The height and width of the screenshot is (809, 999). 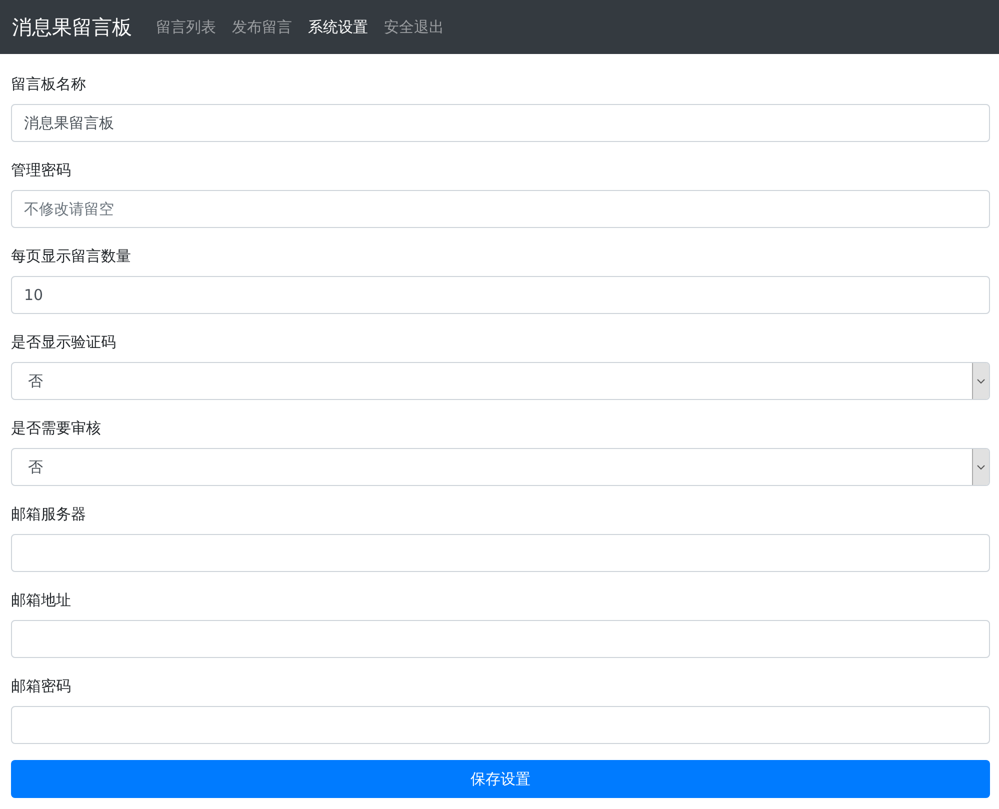 I want to click on field-label: 每页显示留言数量, so click(x=71, y=256).